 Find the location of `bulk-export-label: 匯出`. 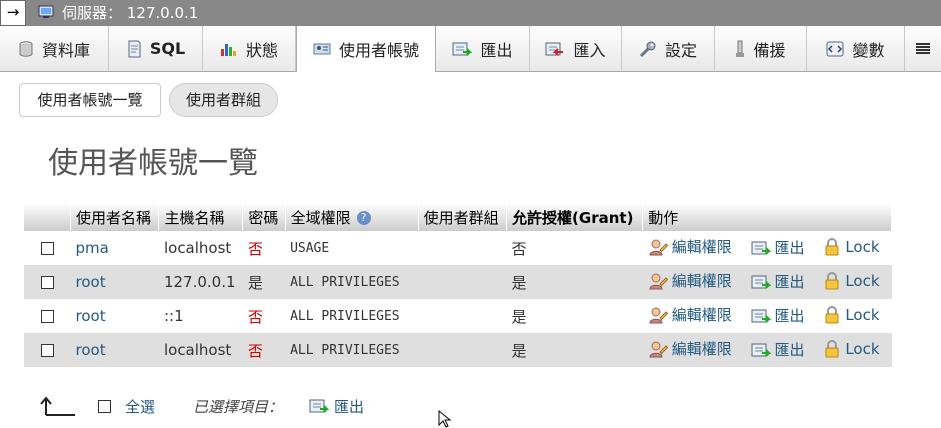

bulk-export-label: 匯出 is located at coordinates (349, 406).